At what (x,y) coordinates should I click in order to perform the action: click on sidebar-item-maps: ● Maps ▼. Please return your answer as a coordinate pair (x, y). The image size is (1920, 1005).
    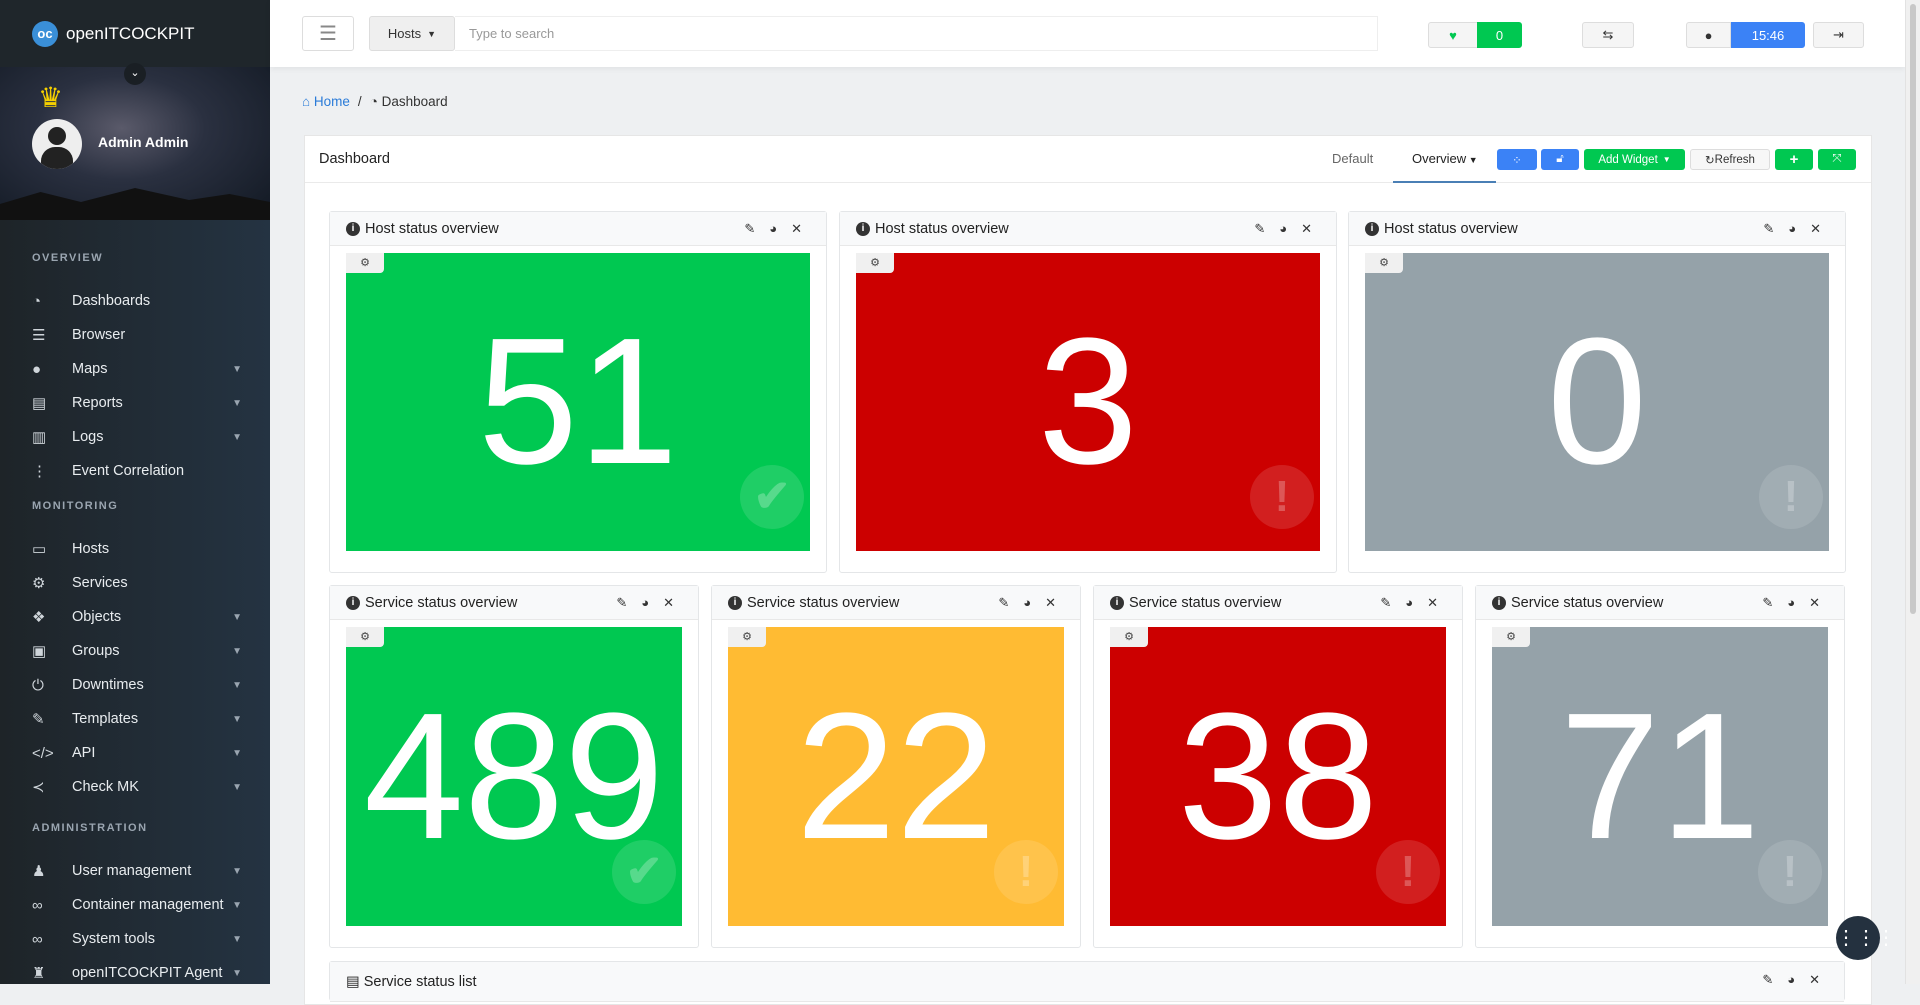
    Looking at the image, I should click on (137, 369).